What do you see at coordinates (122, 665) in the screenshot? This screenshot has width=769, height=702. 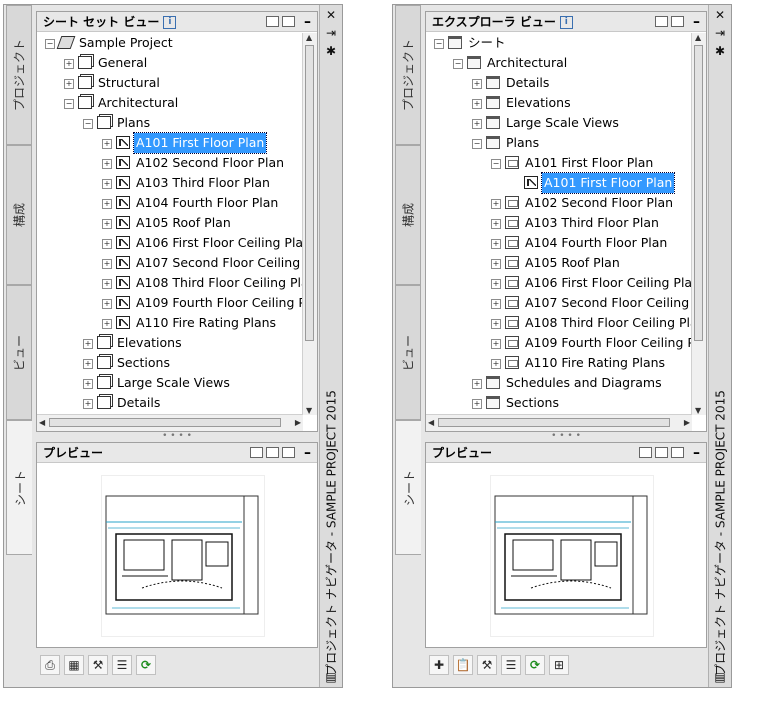 I see `sheet-list-icon: ☰` at bounding box center [122, 665].